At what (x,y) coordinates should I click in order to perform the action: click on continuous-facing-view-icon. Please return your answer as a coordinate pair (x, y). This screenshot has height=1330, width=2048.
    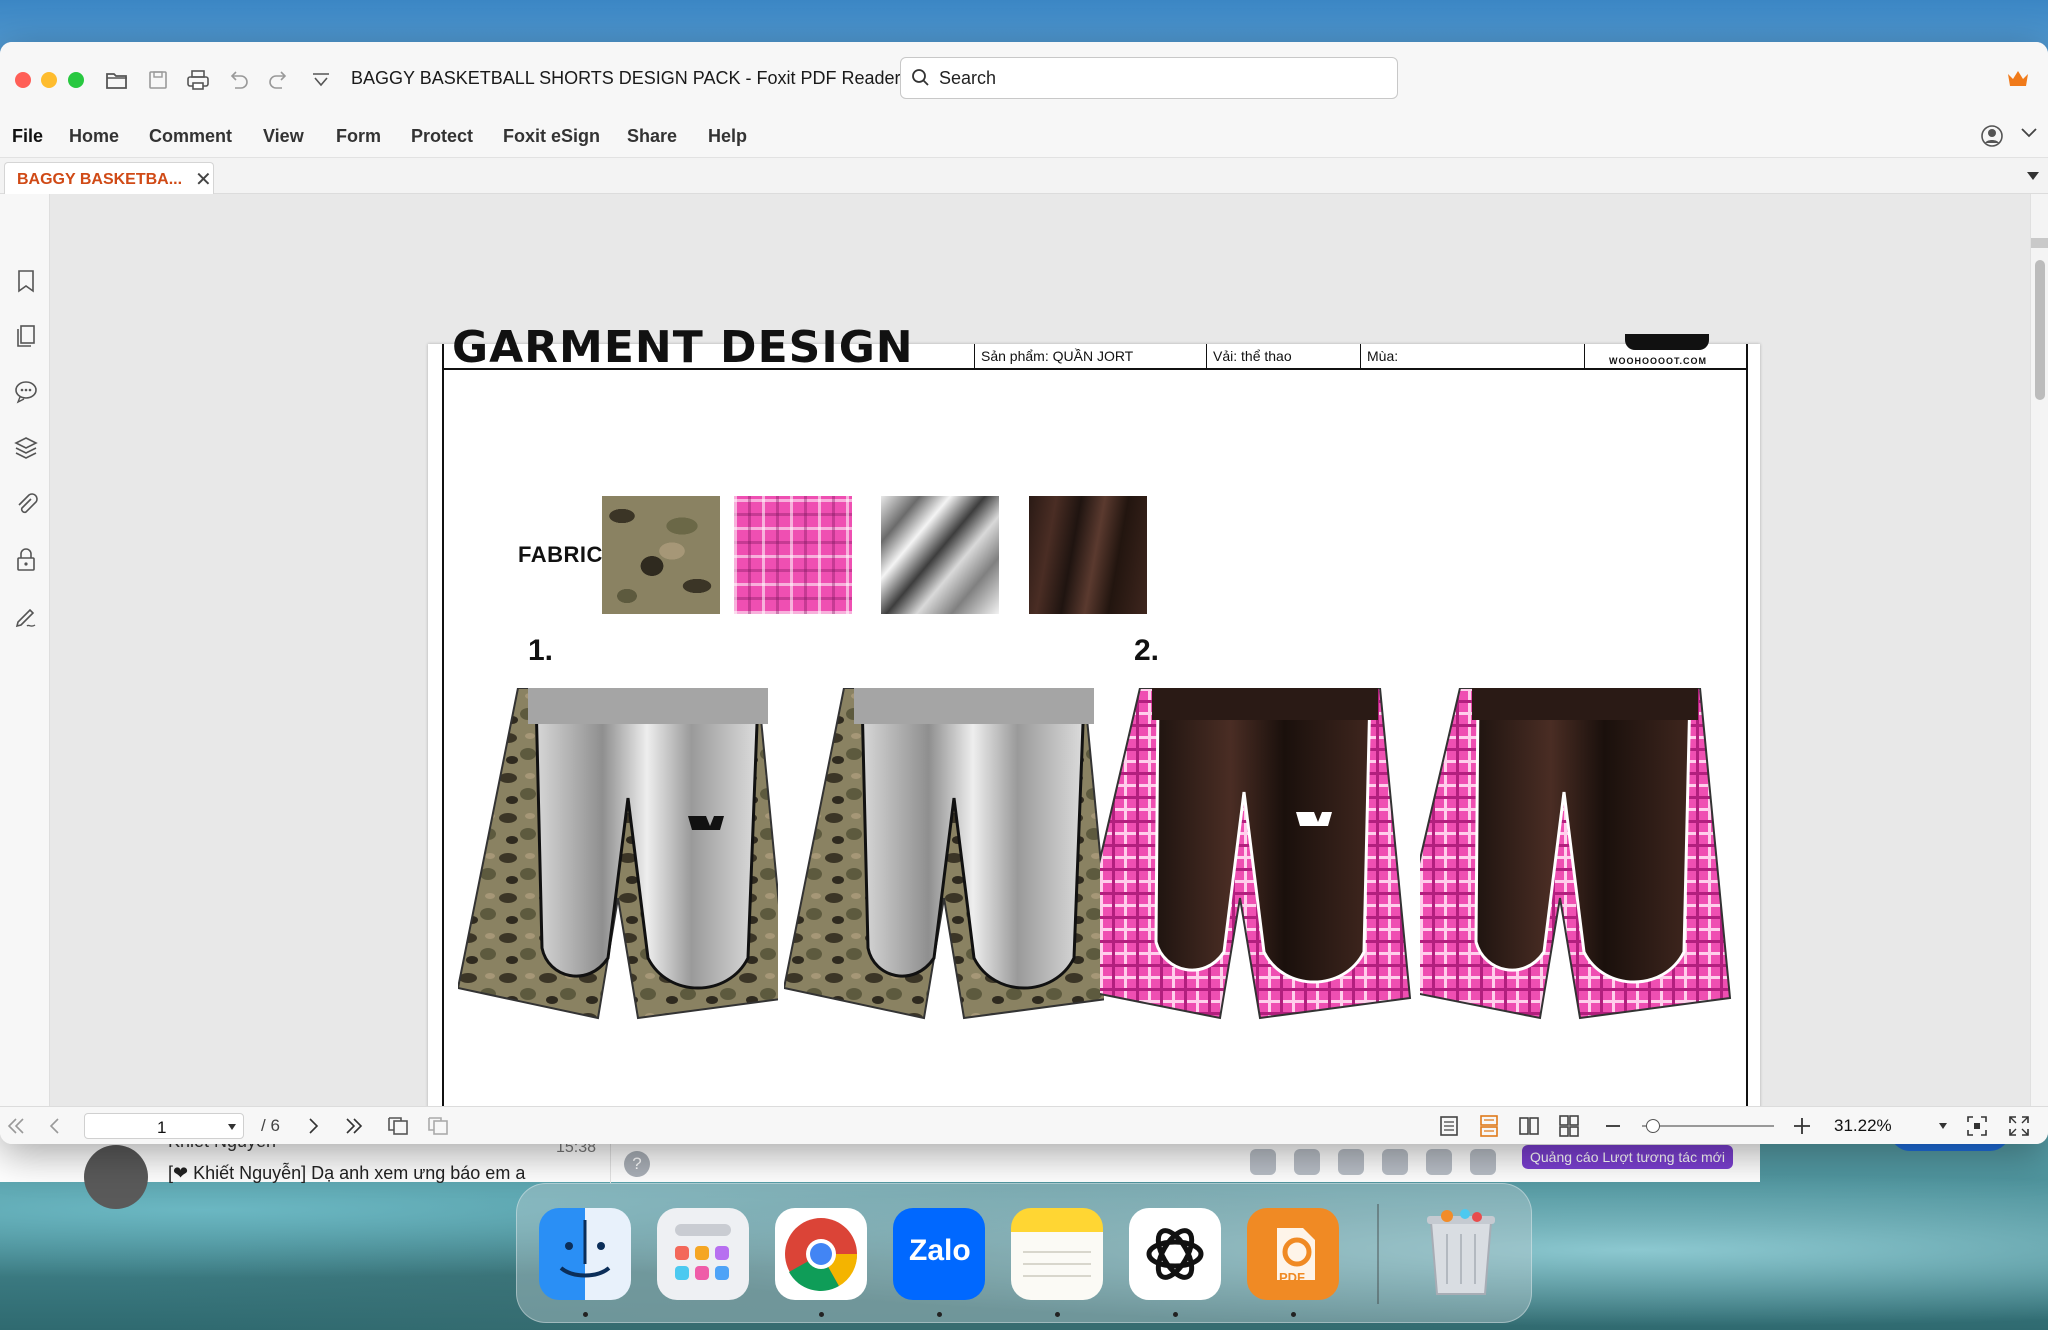
    Looking at the image, I should click on (1569, 1128).